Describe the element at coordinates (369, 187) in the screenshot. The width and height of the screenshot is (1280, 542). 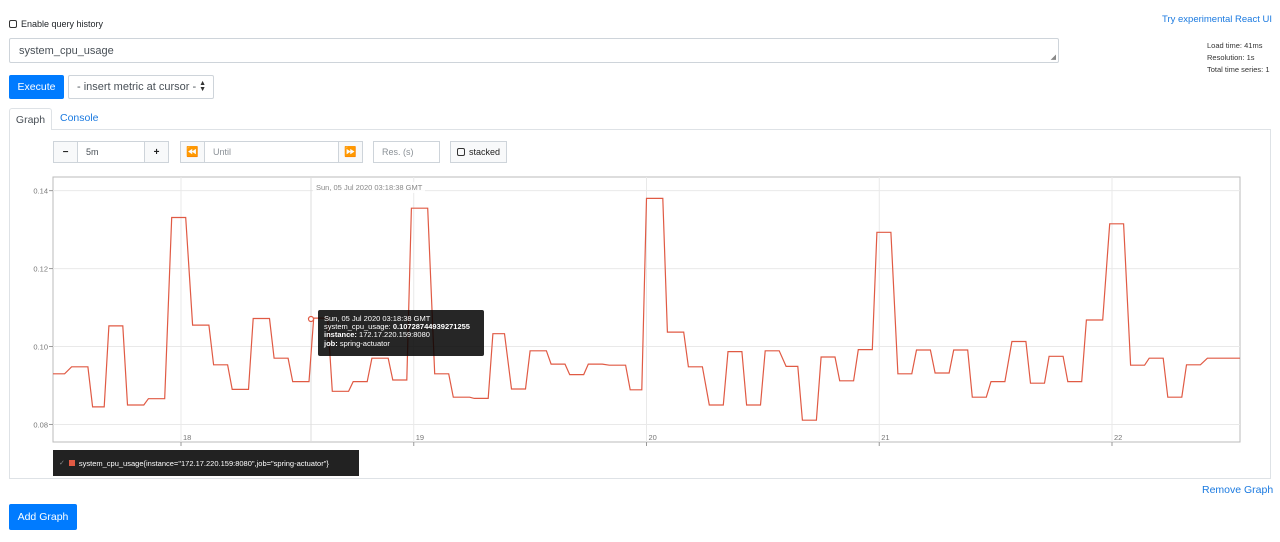
I see `hover-time-label: Sun, 05 Jul 2020 03:18:38 GMT` at that location.